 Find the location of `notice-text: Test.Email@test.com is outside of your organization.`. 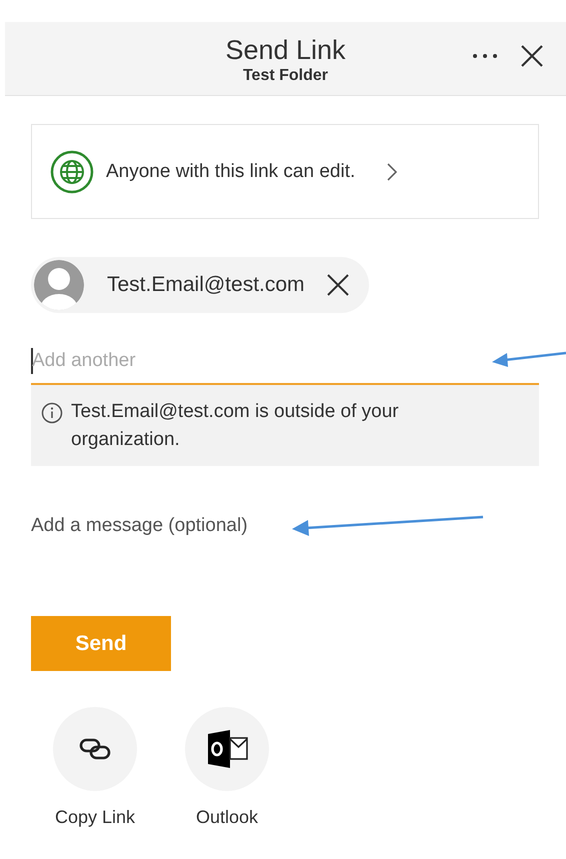

notice-text: Test.Email@test.com is outside of your organization. is located at coordinates (235, 426).